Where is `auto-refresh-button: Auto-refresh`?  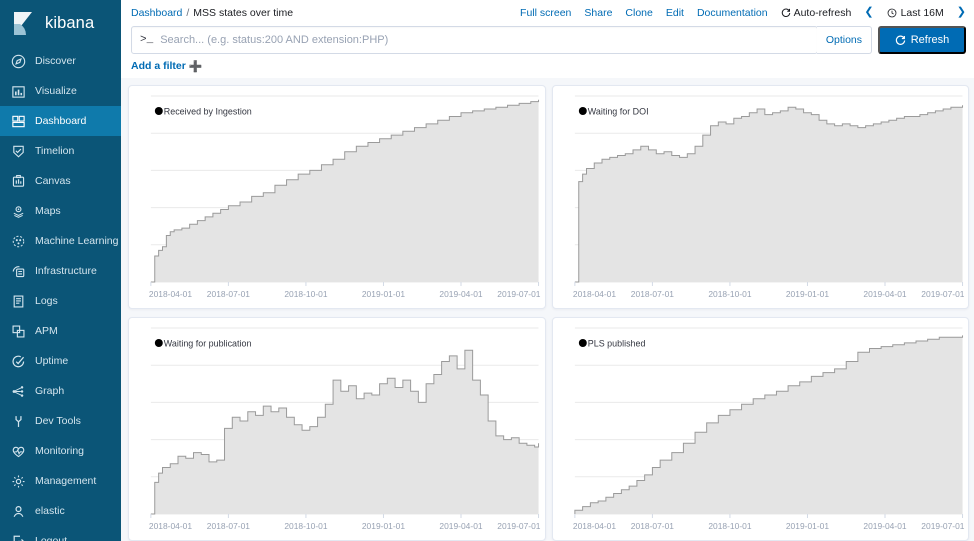
auto-refresh-button: Auto-refresh is located at coordinates (816, 12).